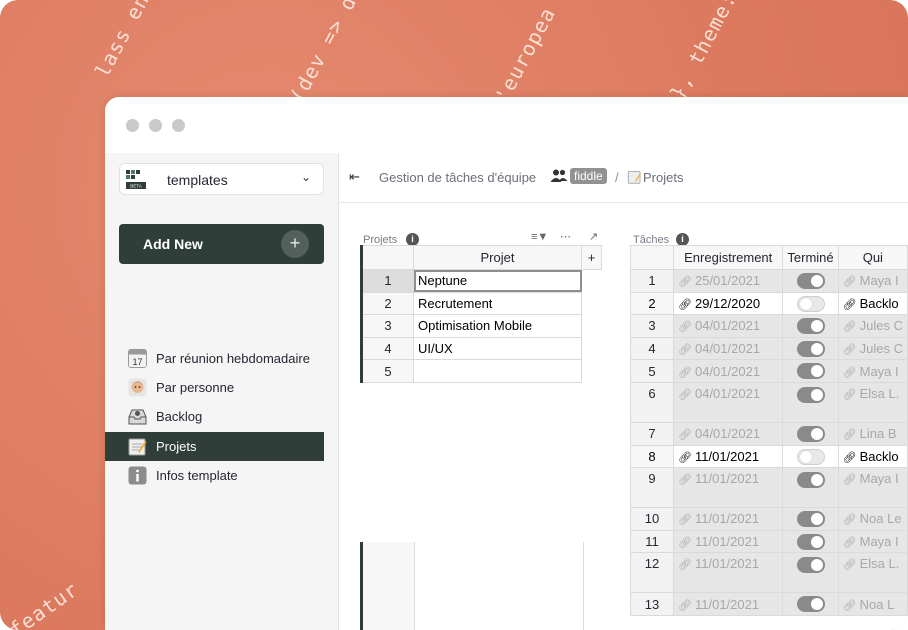 The width and height of the screenshot is (908, 630). I want to click on column-header-projet: Projet, so click(497, 257).